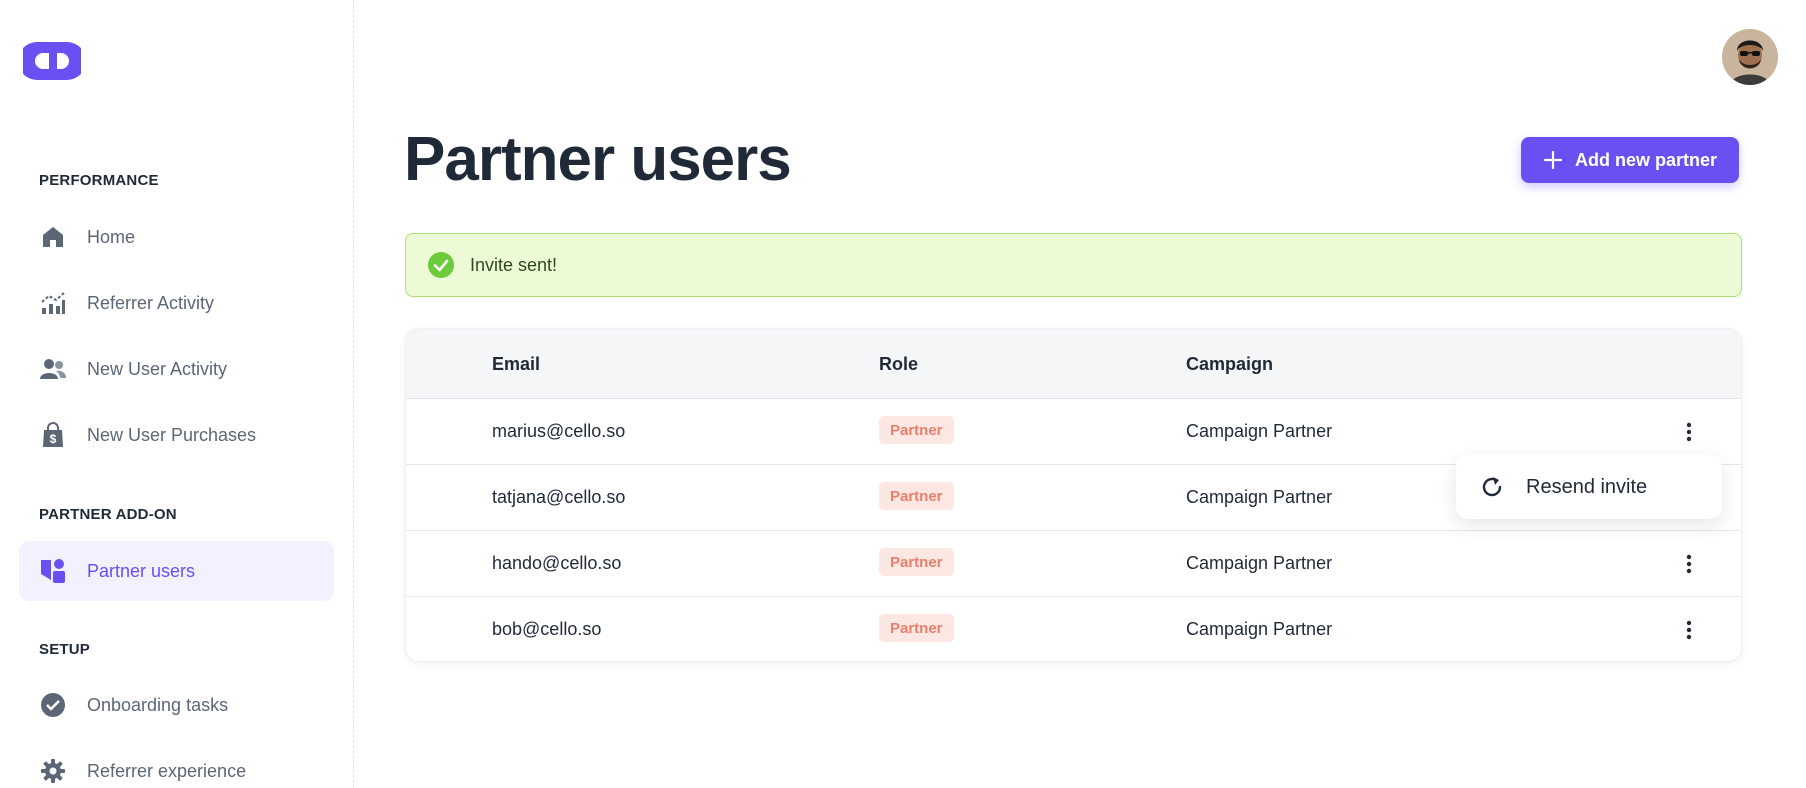 The width and height of the screenshot is (1806, 788). I want to click on table-row: hando@cello.so Partner Campaign Partner, so click(1073, 564).